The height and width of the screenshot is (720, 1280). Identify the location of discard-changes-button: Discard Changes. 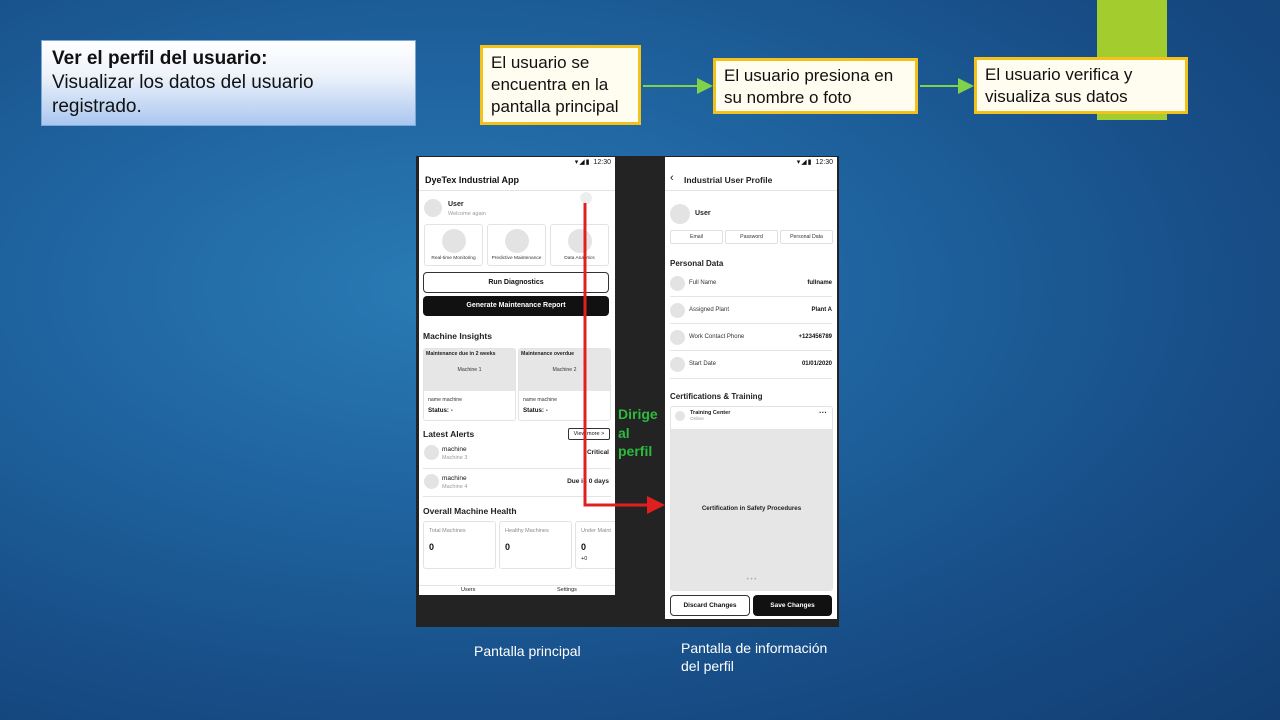
(710, 605).